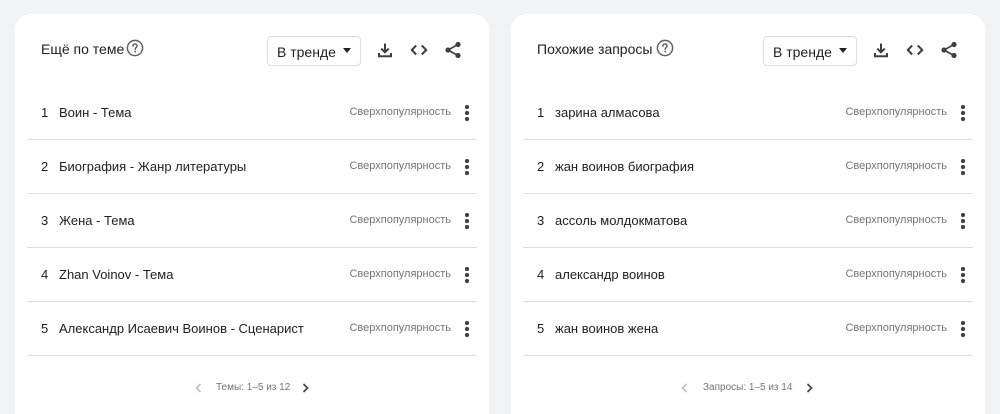 This screenshot has height=414, width=1000. What do you see at coordinates (252, 51) in the screenshot?
I see `card-header: Ещё по теме В тренде` at bounding box center [252, 51].